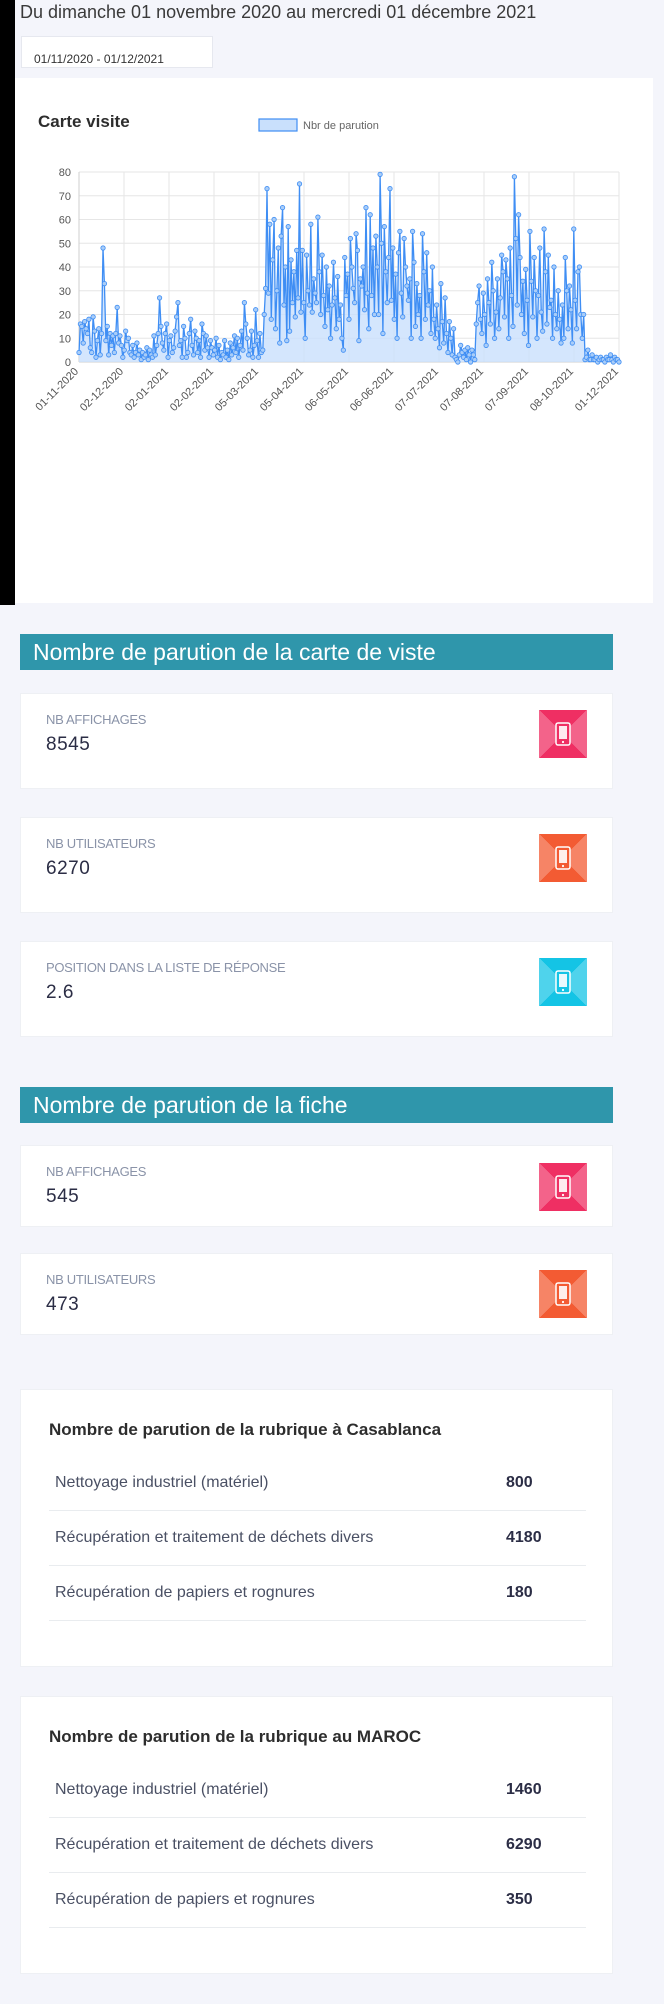  I want to click on row-value: 6290, so click(524, 1844).